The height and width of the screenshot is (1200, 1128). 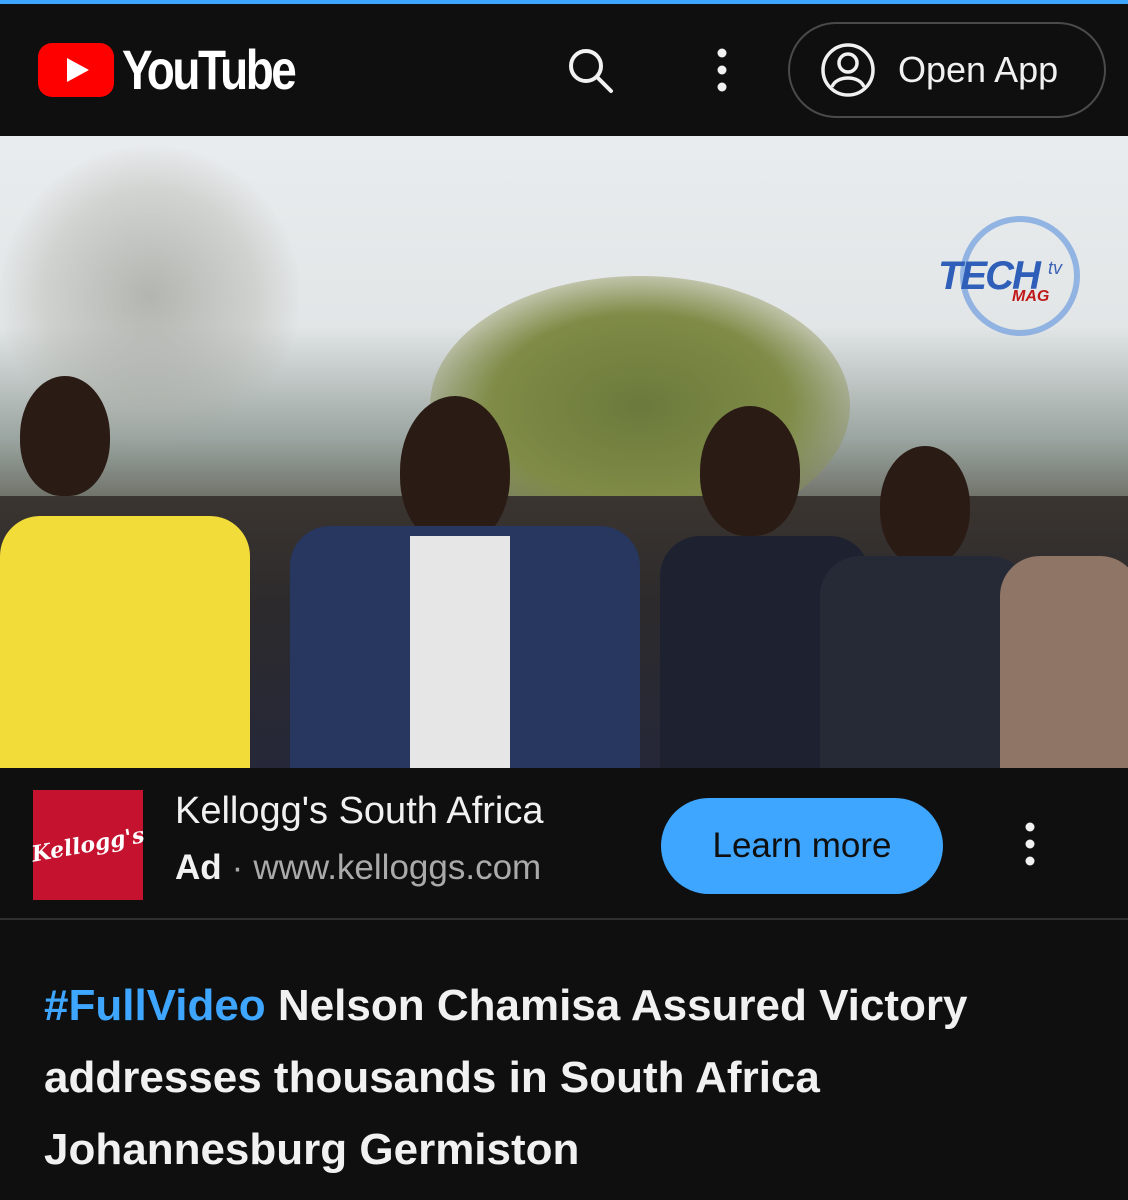 I want to click on video-person-left, so click(x=130, y=572).